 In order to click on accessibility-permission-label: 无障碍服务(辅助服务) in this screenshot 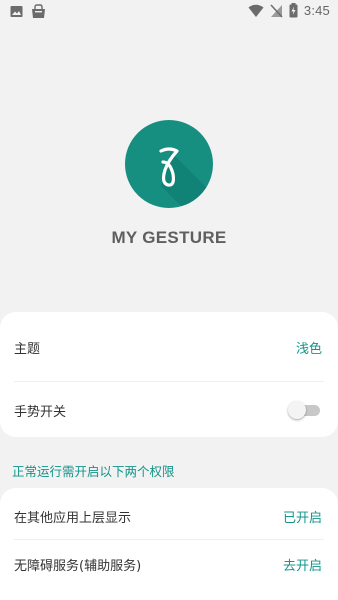, I will do `click(78, 566)`.